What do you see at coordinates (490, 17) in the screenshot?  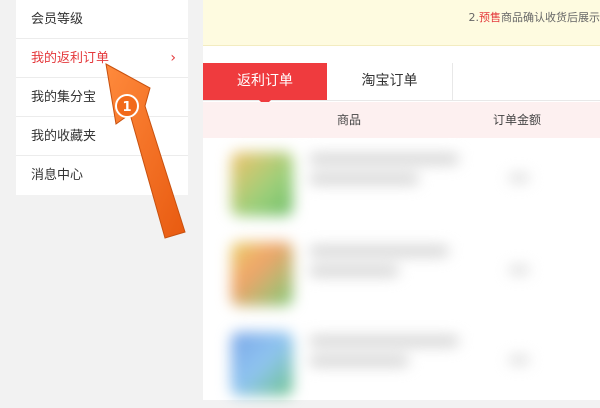 I see `notice-highlight: 预售` at bounding box center [490, 17].